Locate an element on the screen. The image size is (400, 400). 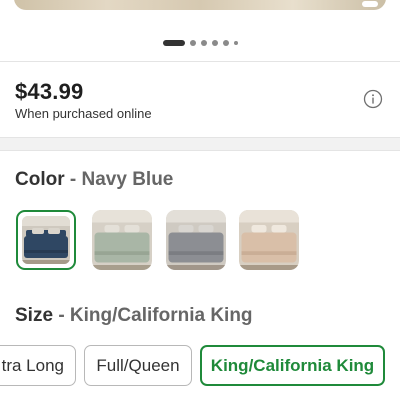
image-control is located at coordinates (370, 4).